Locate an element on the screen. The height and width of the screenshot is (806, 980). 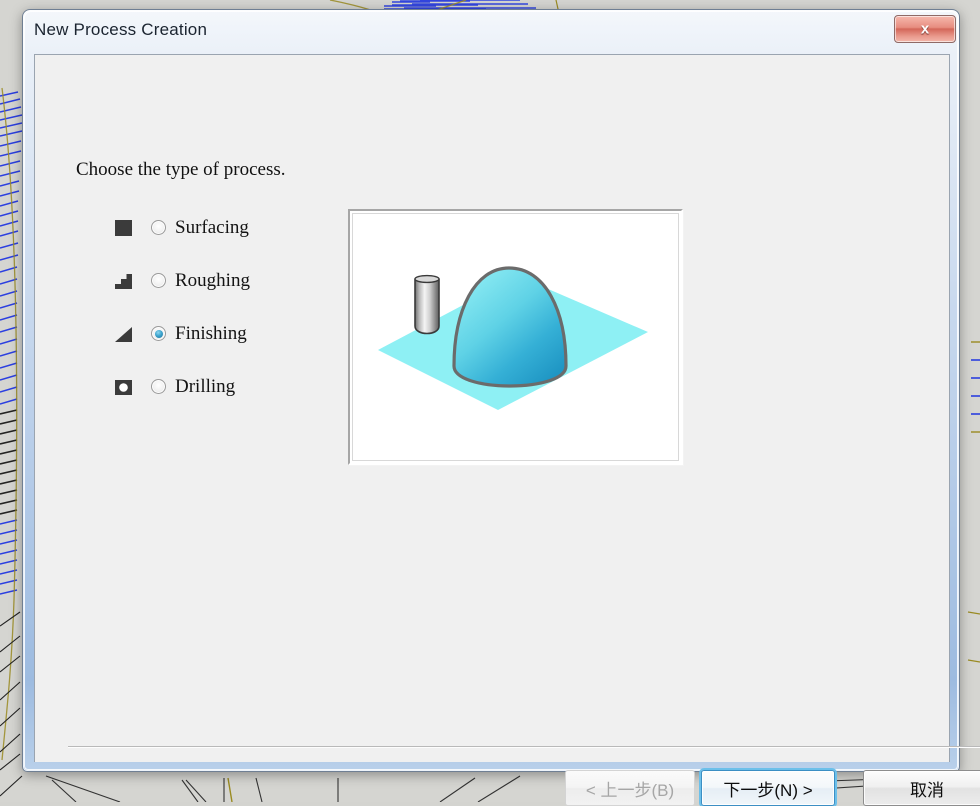
dialog-titlebar: New Process Creation x is located at coordinates (492, 32).